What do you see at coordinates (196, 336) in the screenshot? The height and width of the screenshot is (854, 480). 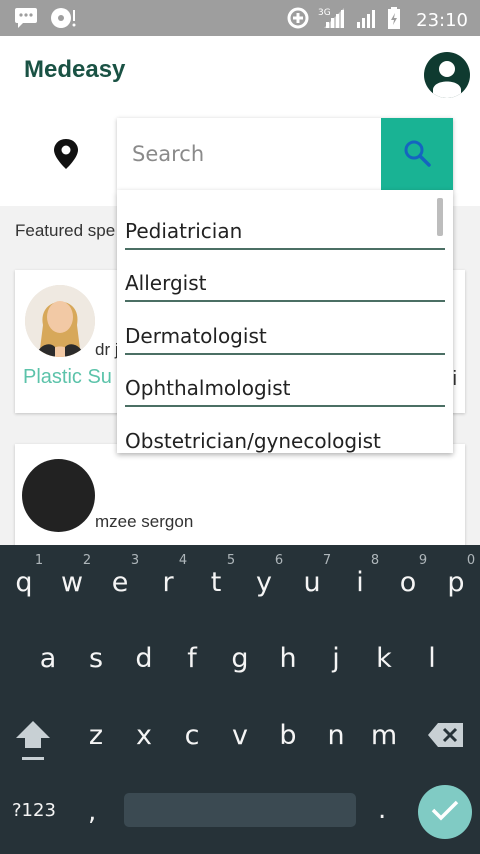 I see `suggestion-label: Dermatologist` at bounding box center [196, 336].